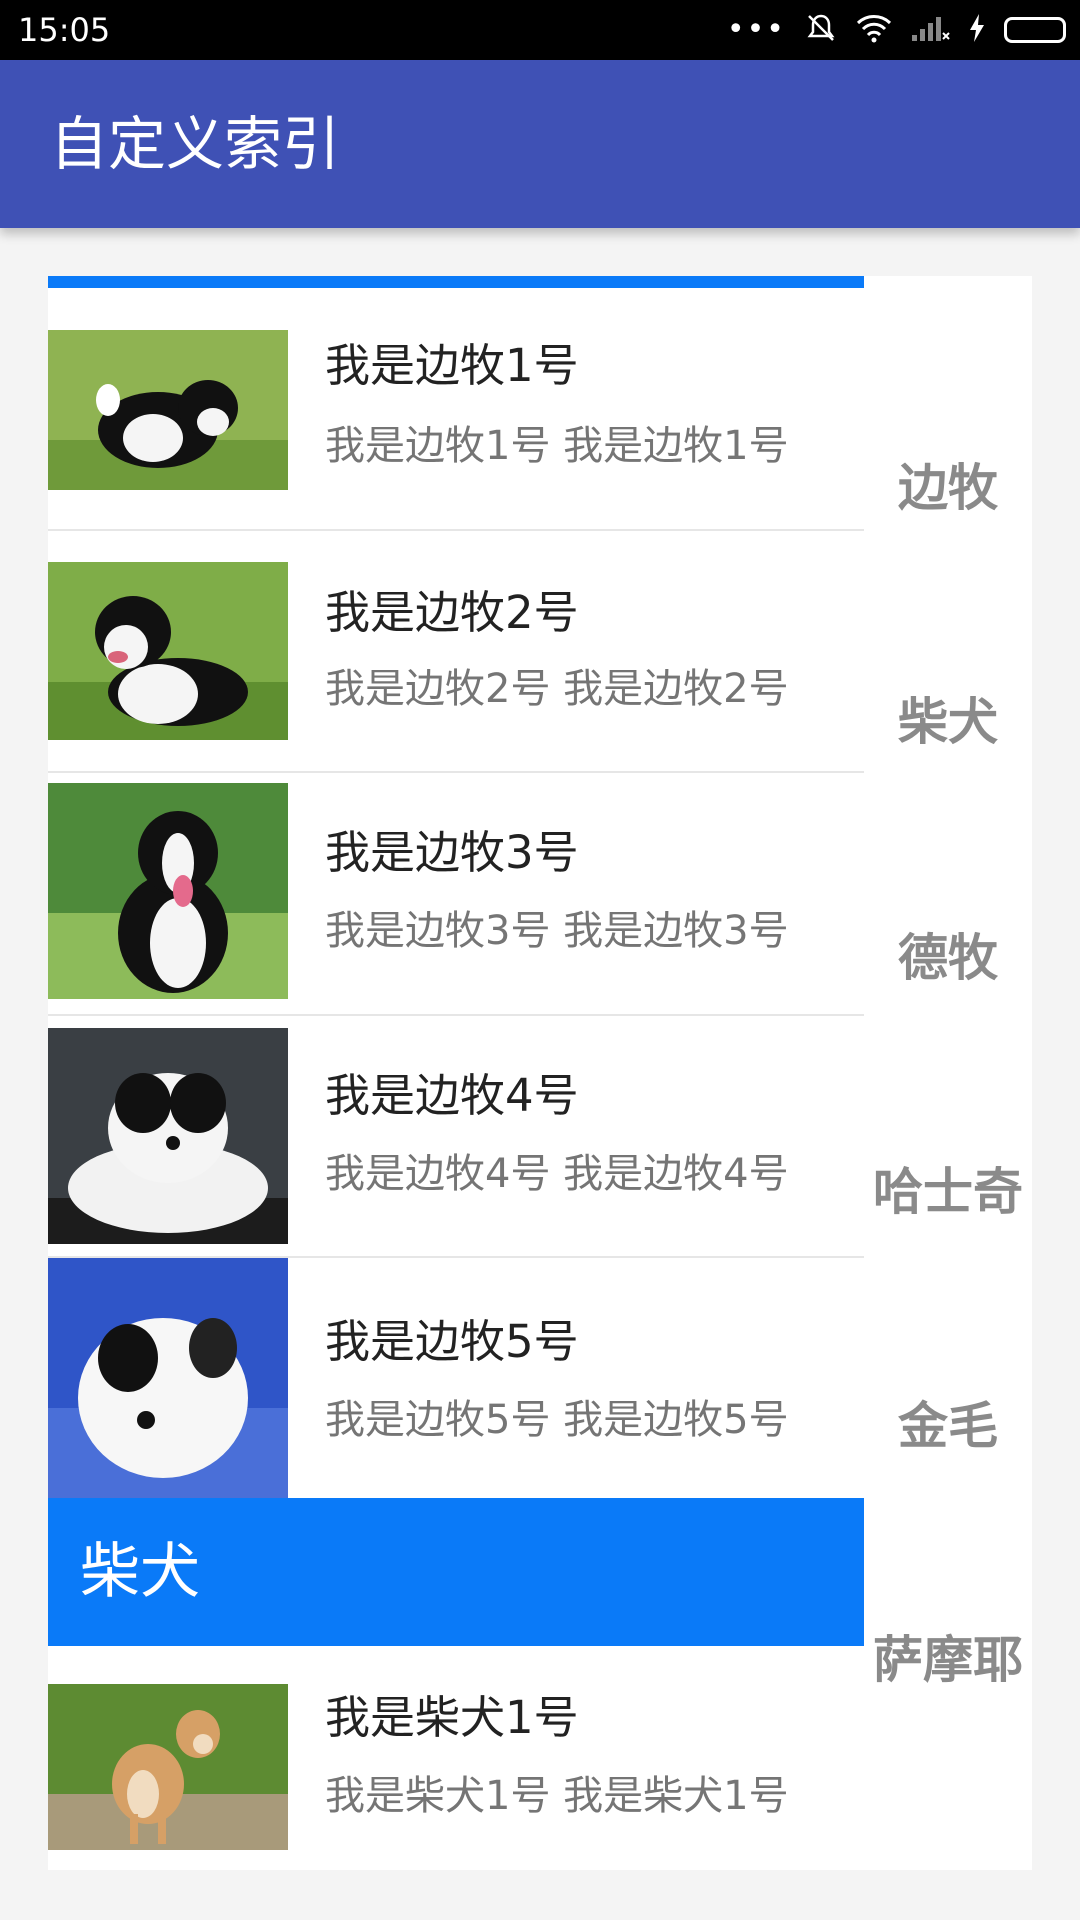 The image size is (1080, 1920). What do you see at coordinates (557, 1796) in the screenshot?
I see `item-subtitle: 我是柴犬1号 我是柴犬1号` at bounding box center [557, 1796].